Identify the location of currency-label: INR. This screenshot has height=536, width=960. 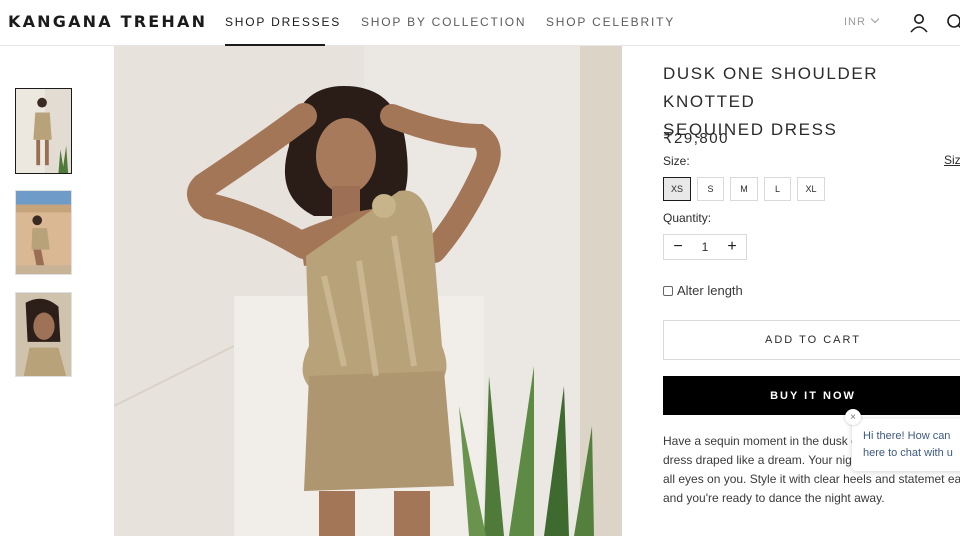
(855, 22).